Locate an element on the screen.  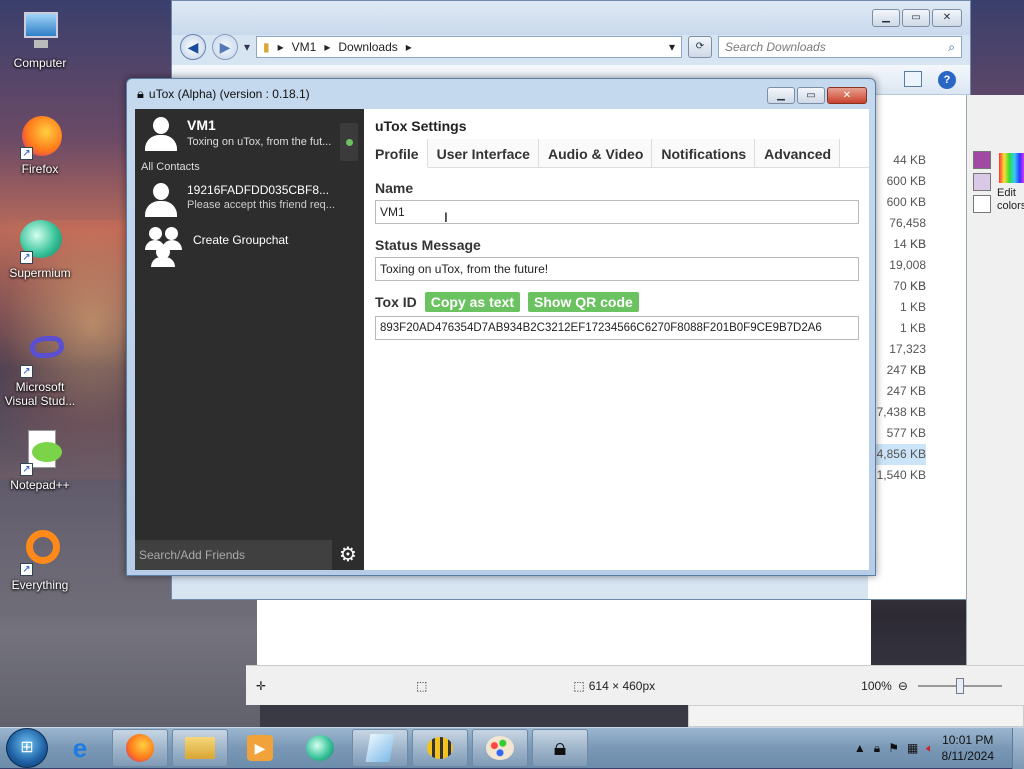
breadcrumb-downloads: Downloads is located at coordinates (367, 47).